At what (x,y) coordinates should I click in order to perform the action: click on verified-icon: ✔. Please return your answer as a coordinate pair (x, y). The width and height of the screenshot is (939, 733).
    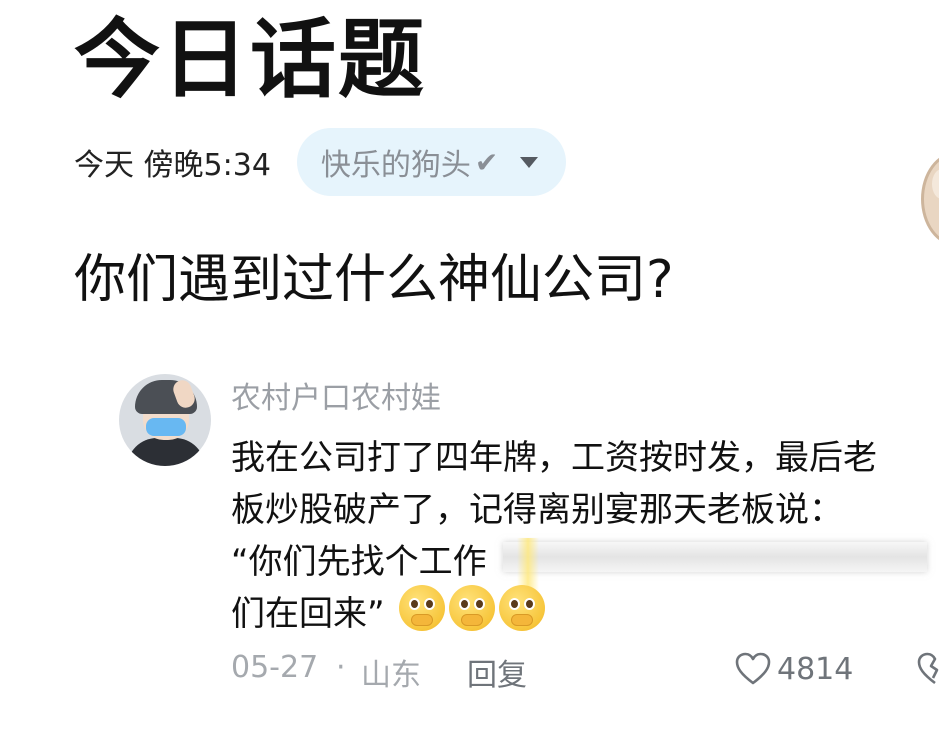
    Looking at the image, I should click on (486, 162).